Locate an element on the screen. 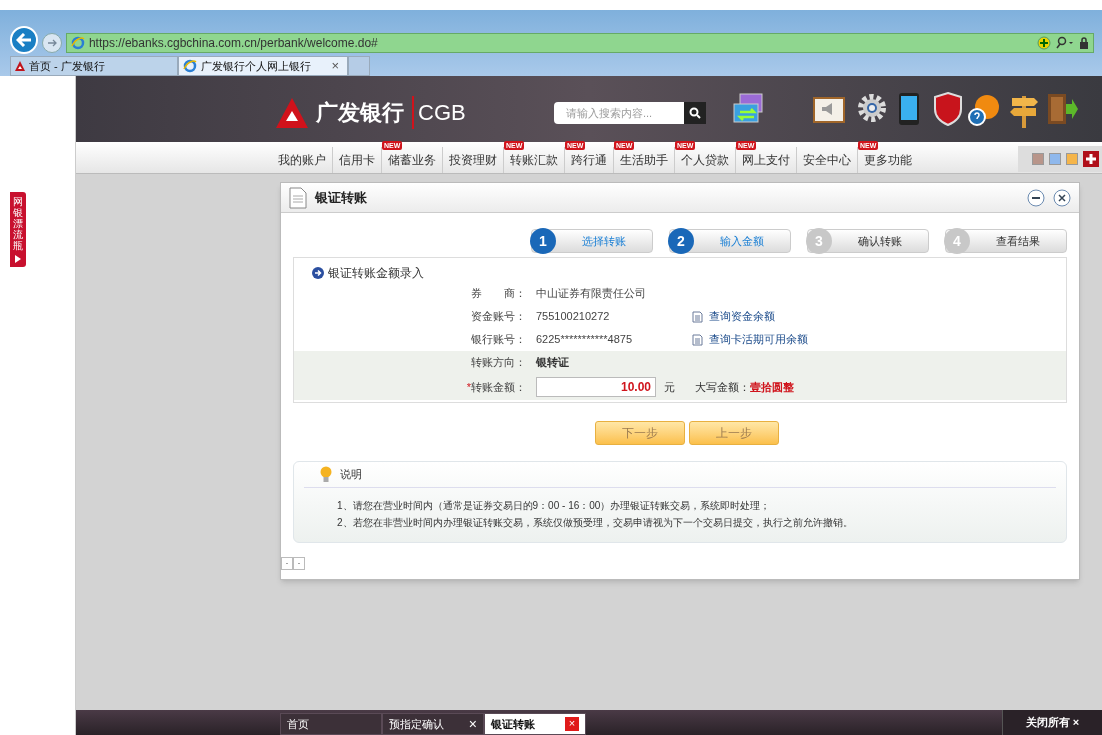 The width and height of the screenshot is (1102, 735). search-button is located at coordinates (695, 113).